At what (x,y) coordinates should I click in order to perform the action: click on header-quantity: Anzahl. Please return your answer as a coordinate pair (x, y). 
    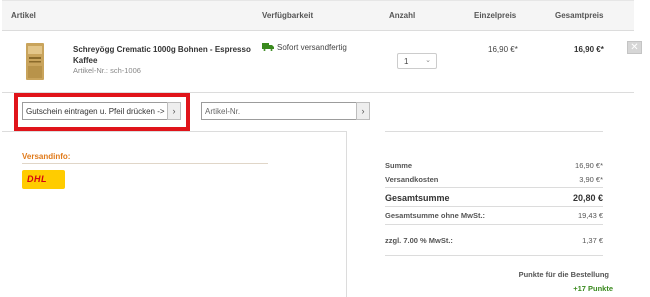
    Looking at the image, I should click on (402, 15).